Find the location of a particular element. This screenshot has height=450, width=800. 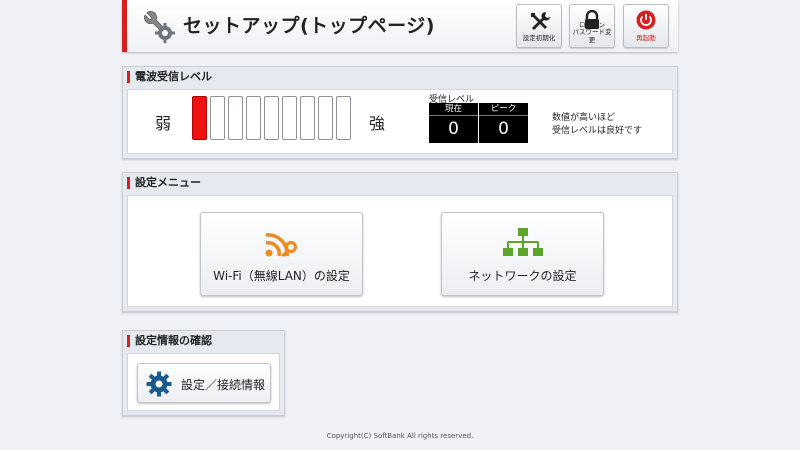

power-icon is located at coordinates (646, 20).